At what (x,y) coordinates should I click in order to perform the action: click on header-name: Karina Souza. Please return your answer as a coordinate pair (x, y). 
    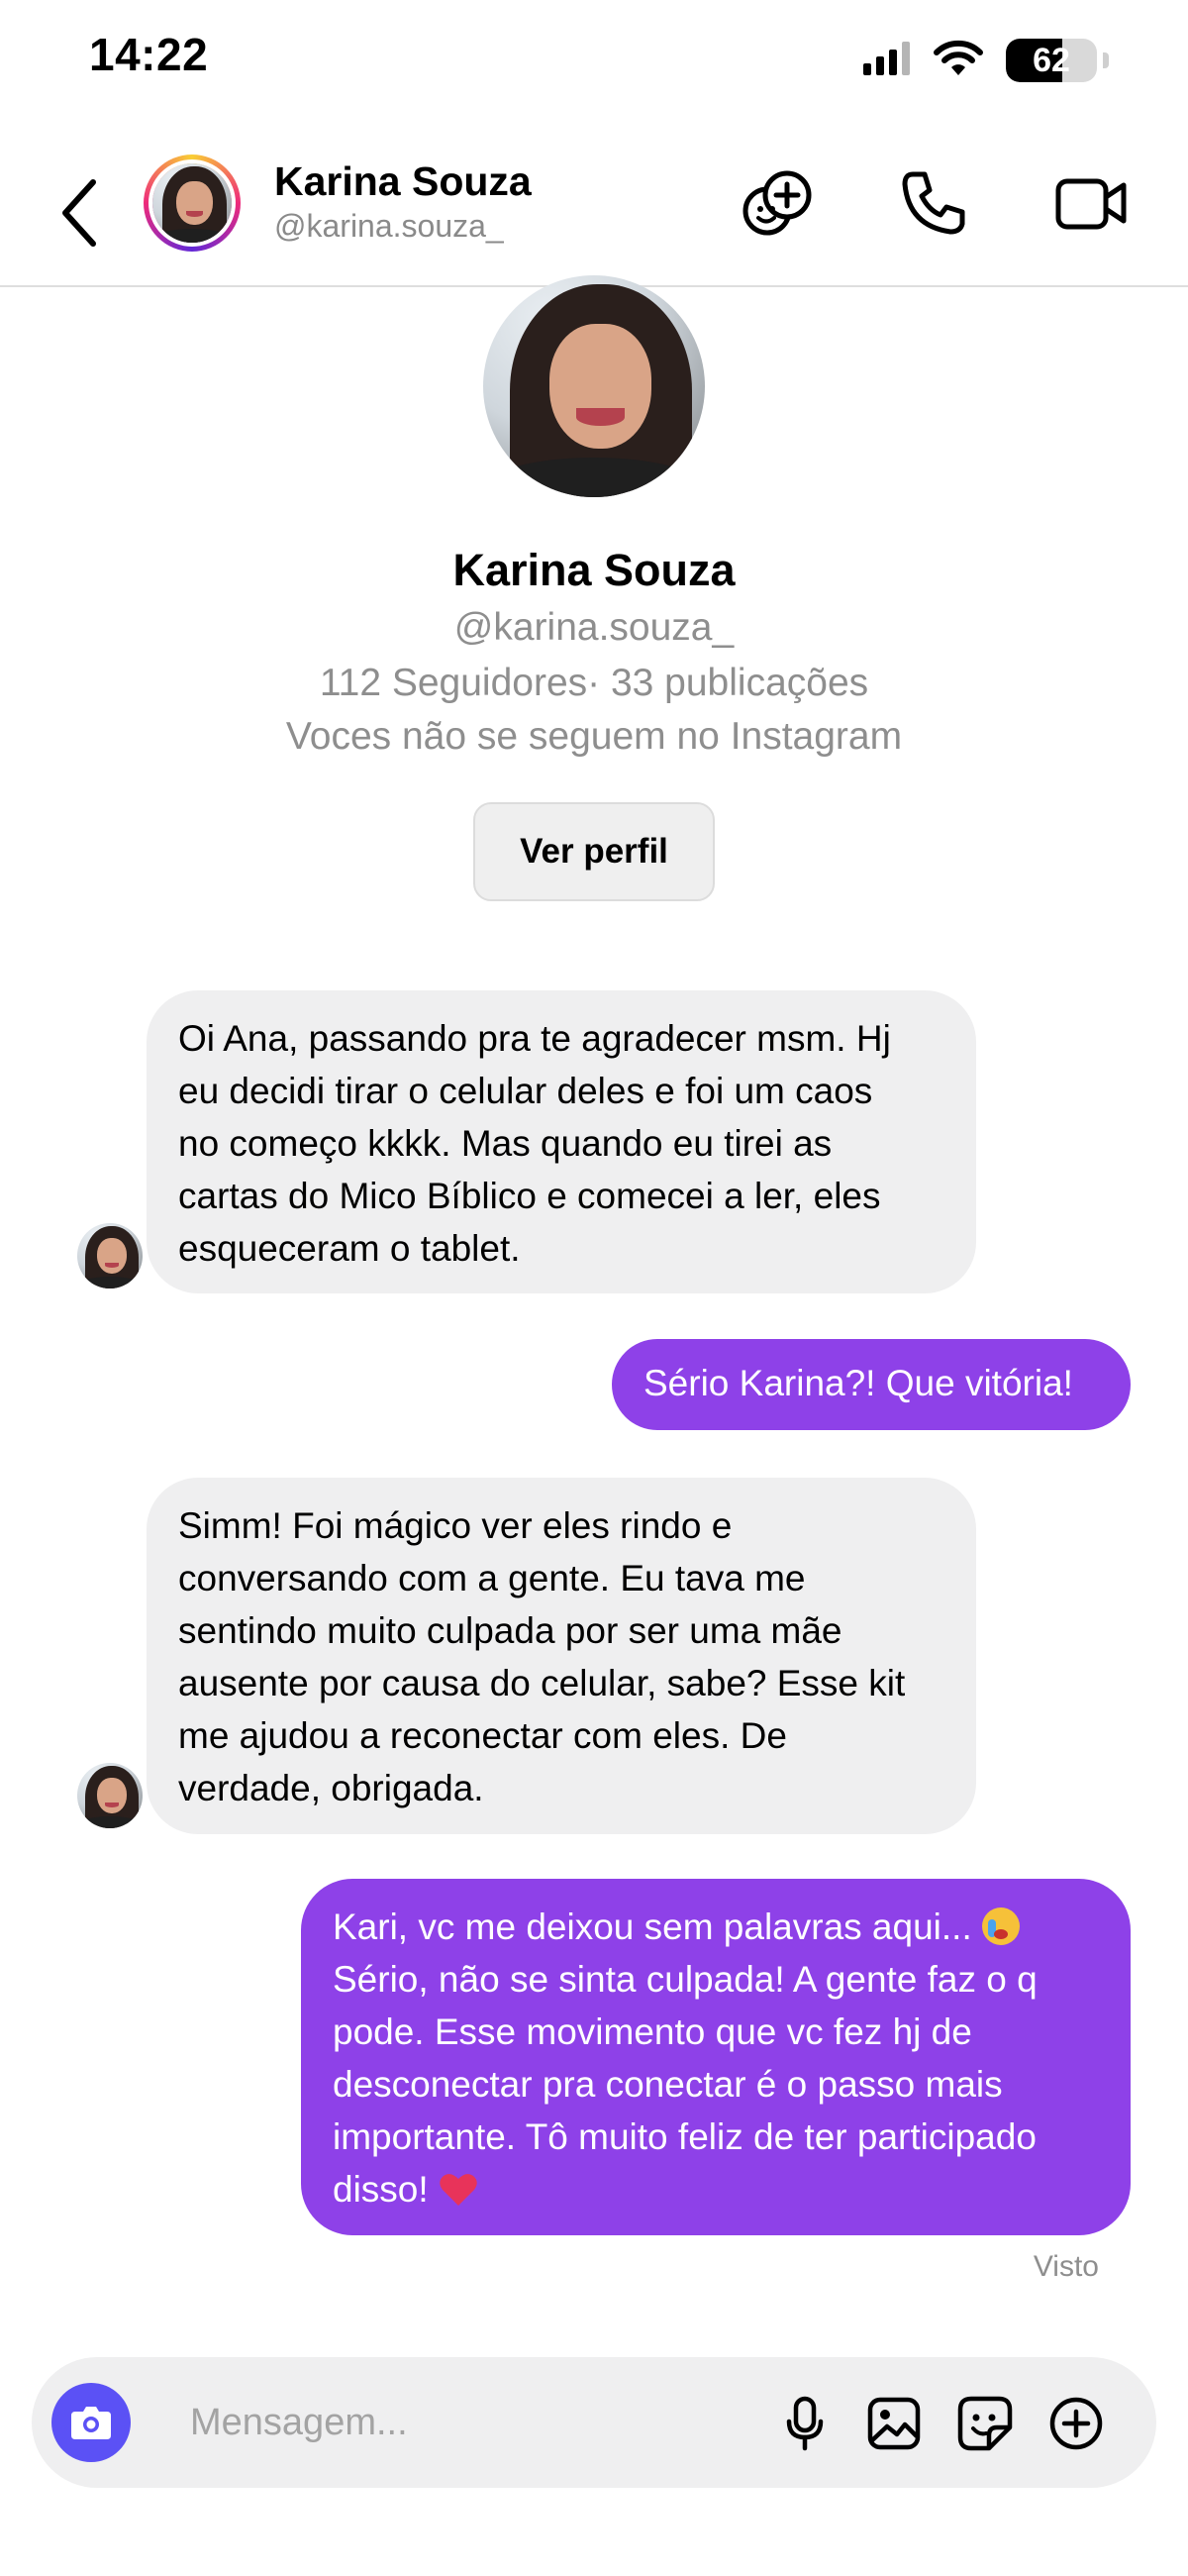
    Looking at the image, I should click on (403, 181).